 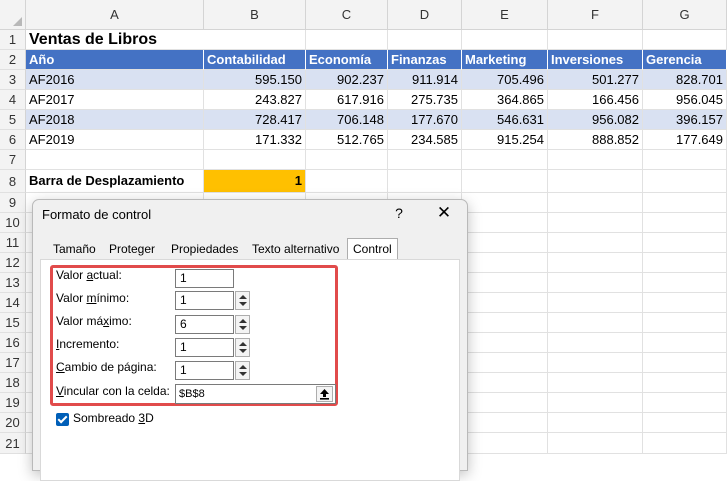 I want to click on row-header-3: 3, so click(x=13, y=80).